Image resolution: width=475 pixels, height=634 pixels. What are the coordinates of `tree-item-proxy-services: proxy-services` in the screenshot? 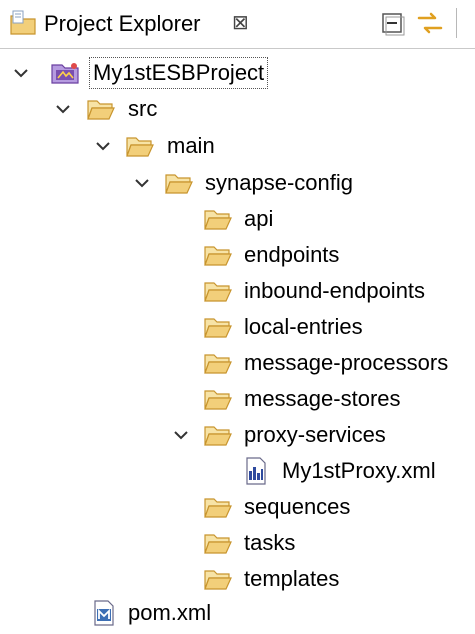 It's located at (237, 435).